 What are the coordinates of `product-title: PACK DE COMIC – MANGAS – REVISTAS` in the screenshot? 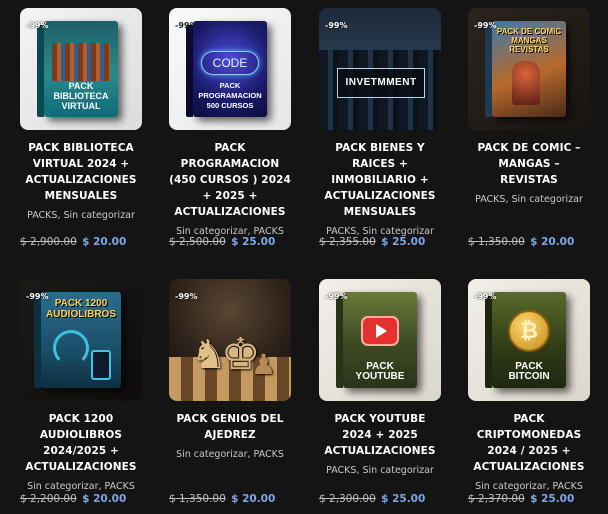 It's located at (529, 164).